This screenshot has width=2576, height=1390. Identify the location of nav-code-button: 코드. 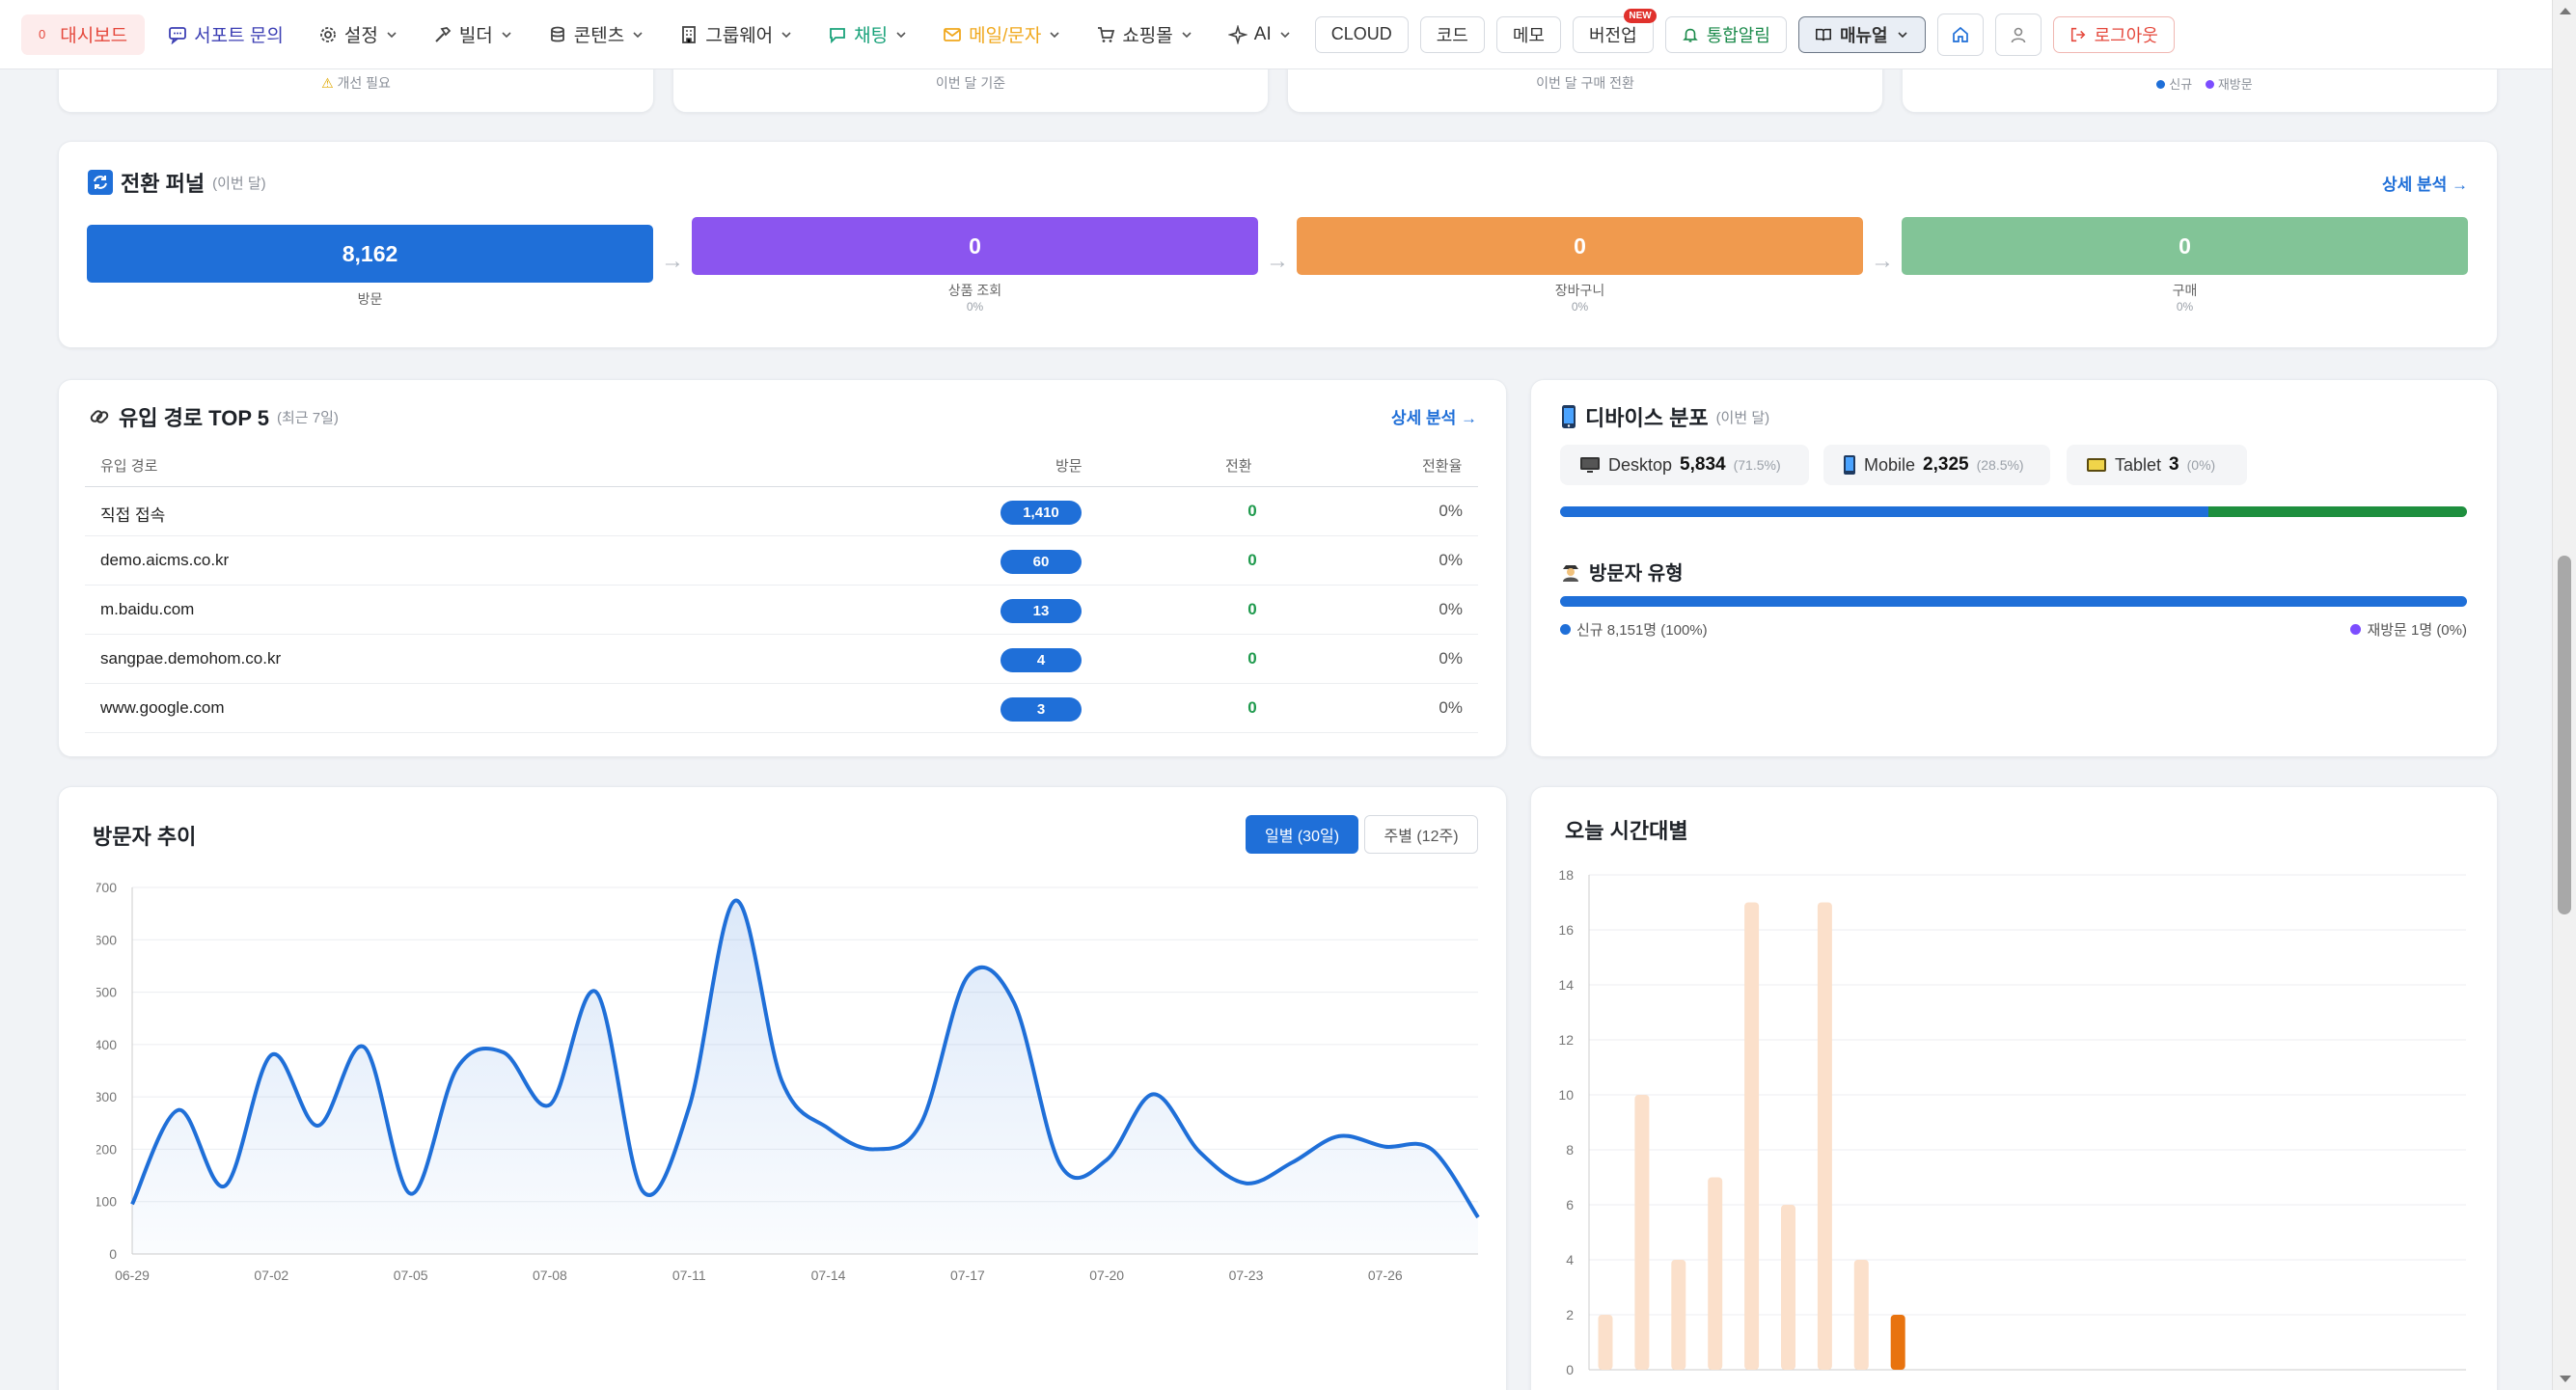
(1452, 34).